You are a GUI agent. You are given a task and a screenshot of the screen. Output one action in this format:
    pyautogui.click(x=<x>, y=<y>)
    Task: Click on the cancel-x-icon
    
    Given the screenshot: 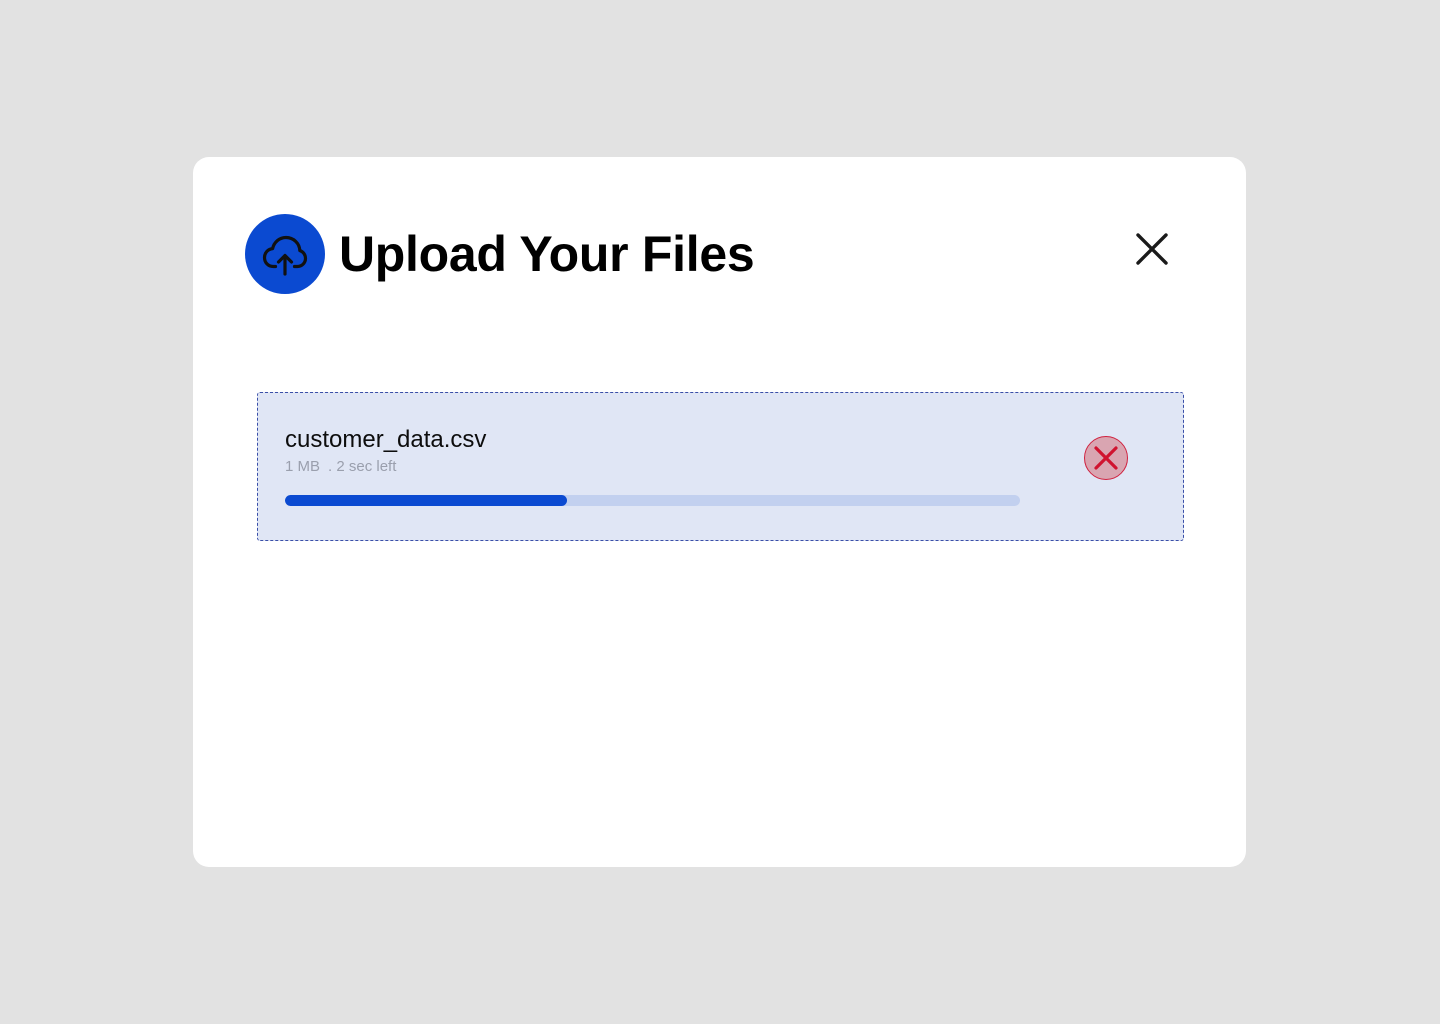 What is the action you would take?
    pyautogui.click(x=1106, y=458)
    